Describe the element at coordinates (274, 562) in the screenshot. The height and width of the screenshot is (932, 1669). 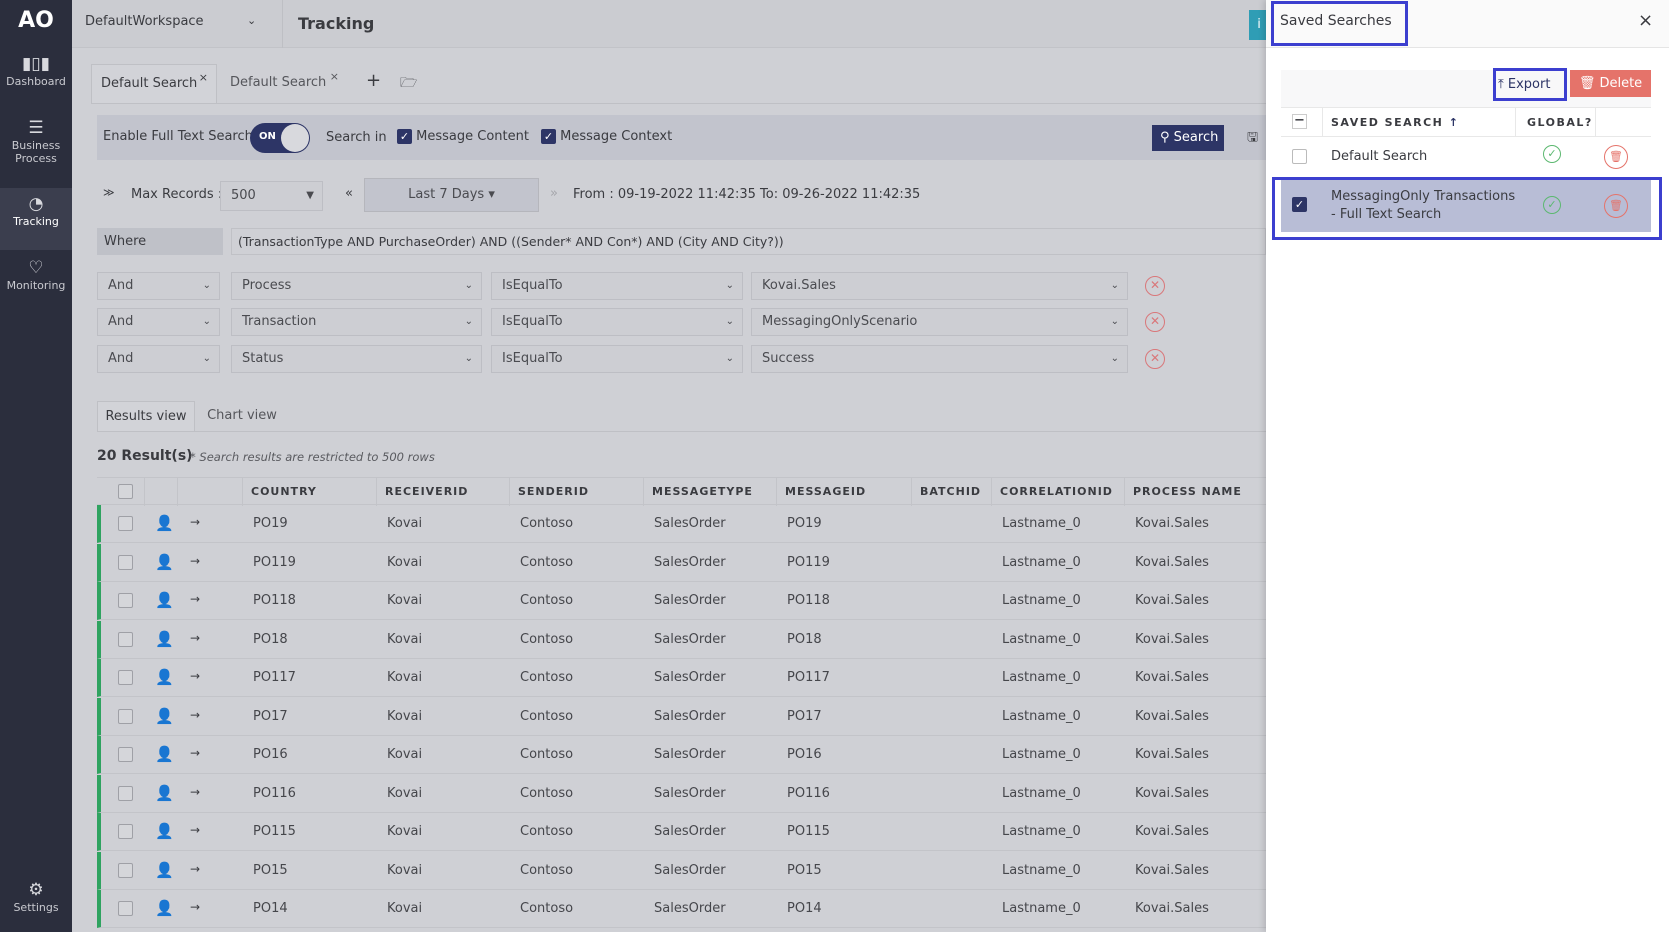
I see `table-cell: PO119` at that location.